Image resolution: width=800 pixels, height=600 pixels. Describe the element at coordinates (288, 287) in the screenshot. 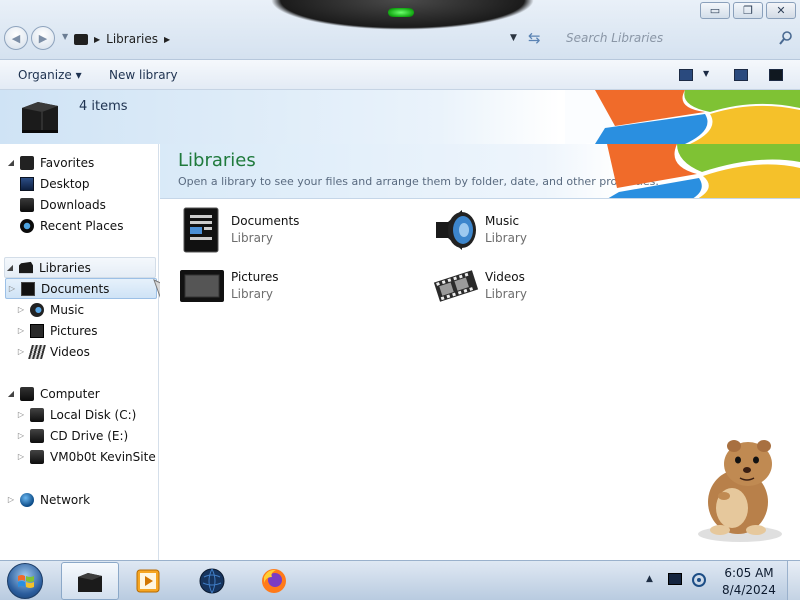

I see `library-tile-pictures: Pictures Library` at that location.